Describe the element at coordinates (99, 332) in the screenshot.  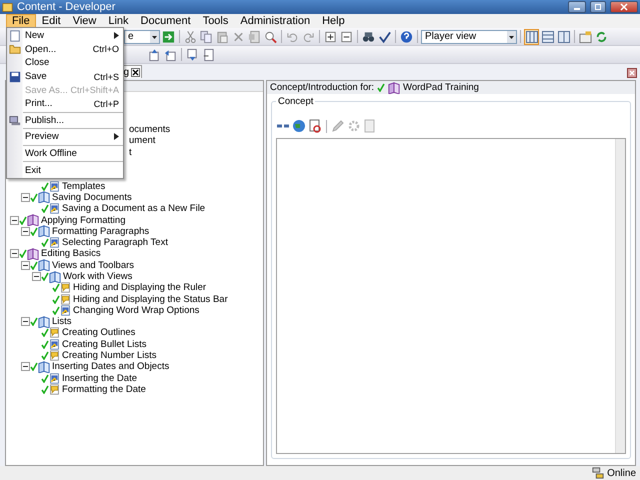
I see `tree-item: Creating Outlines` at that location.